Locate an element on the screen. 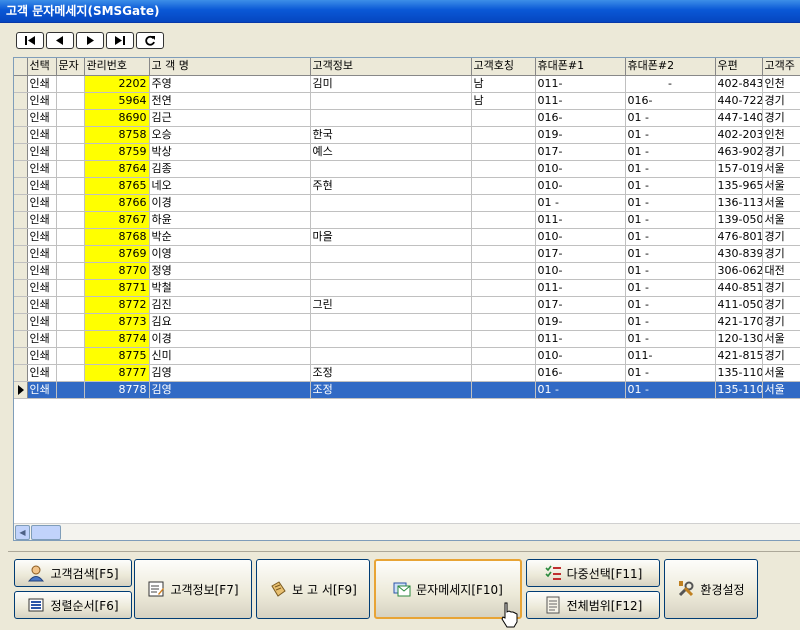  previous-record-button is located at coordinates (60, 40).